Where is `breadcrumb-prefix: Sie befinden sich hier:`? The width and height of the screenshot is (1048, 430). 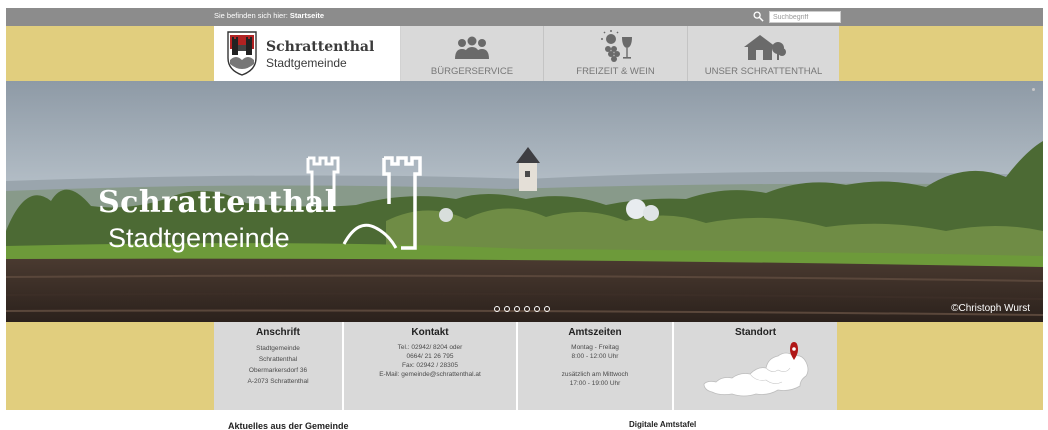
breadcrumb-prefix: Sie befinden sich hier: is located at coordinates (251, 15).